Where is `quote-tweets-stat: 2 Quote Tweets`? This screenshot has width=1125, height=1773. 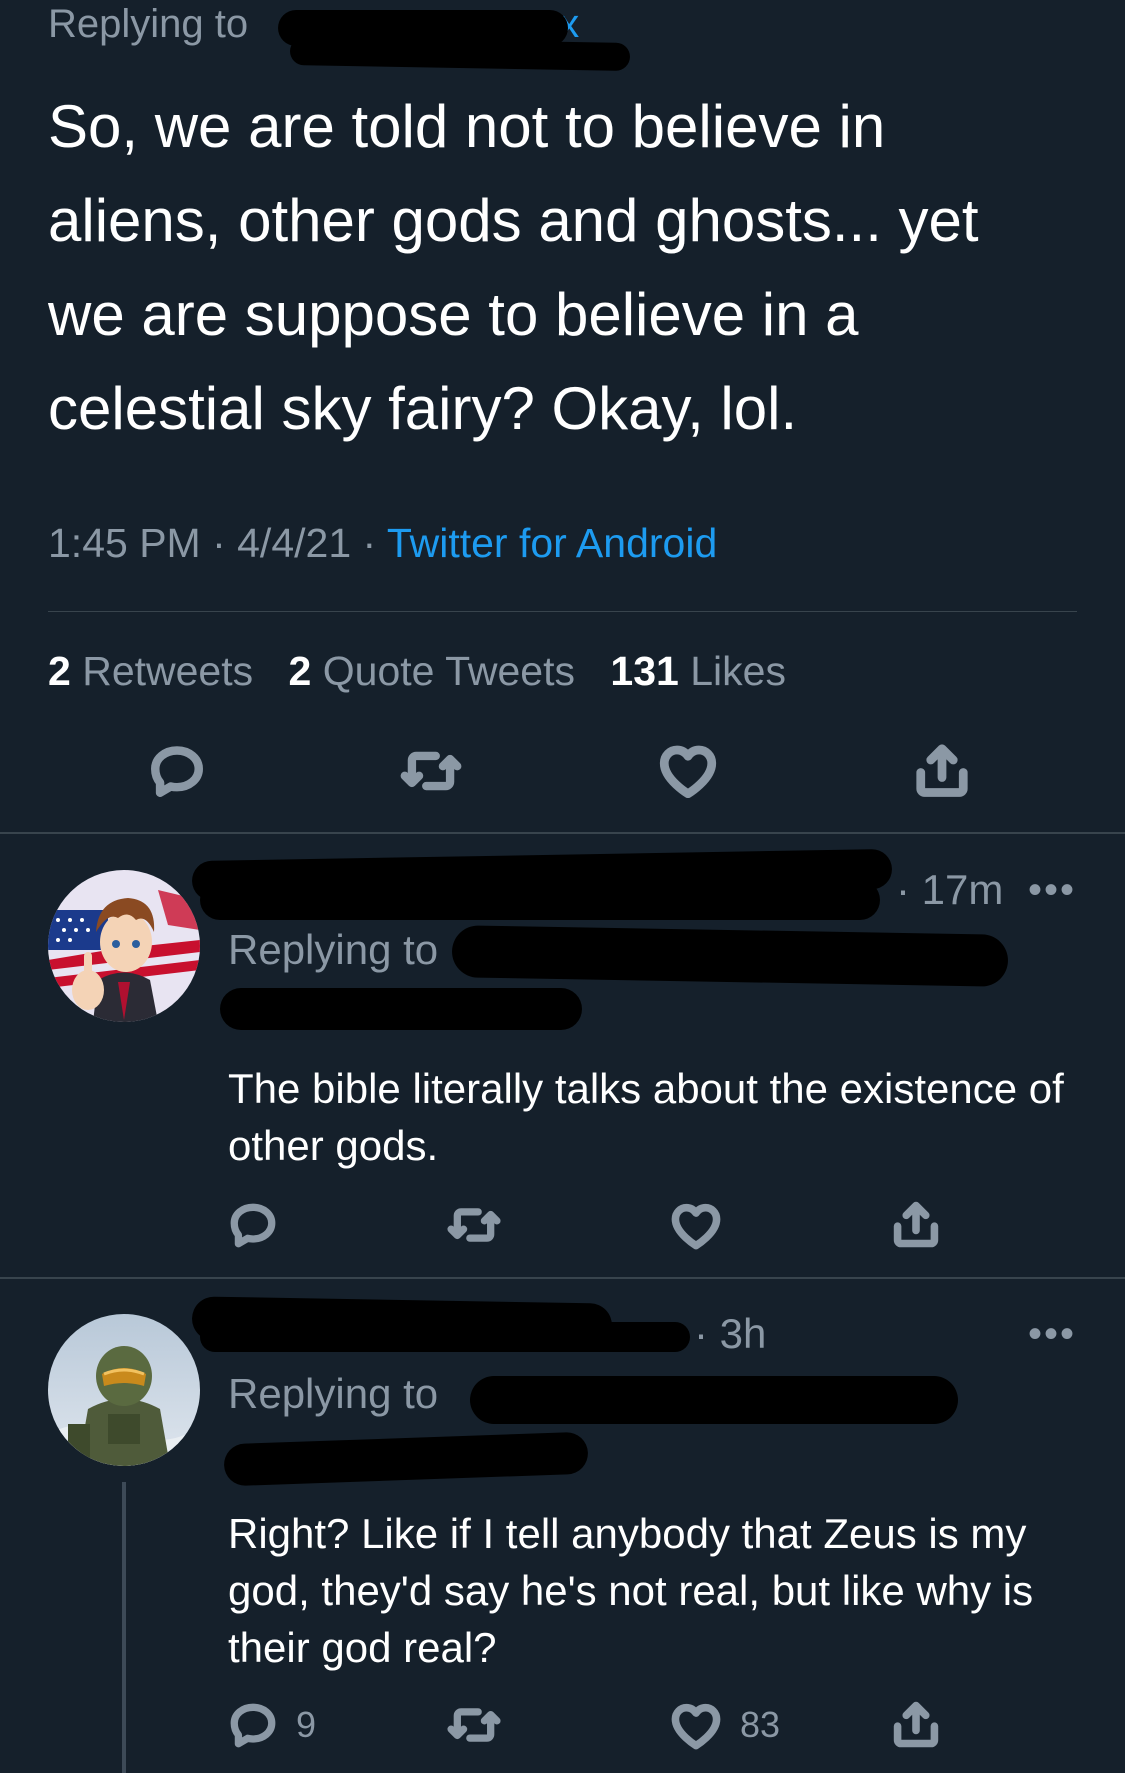
quote-tweets-stat: 2 Quote Tweets is located at coordinates (432, 671).